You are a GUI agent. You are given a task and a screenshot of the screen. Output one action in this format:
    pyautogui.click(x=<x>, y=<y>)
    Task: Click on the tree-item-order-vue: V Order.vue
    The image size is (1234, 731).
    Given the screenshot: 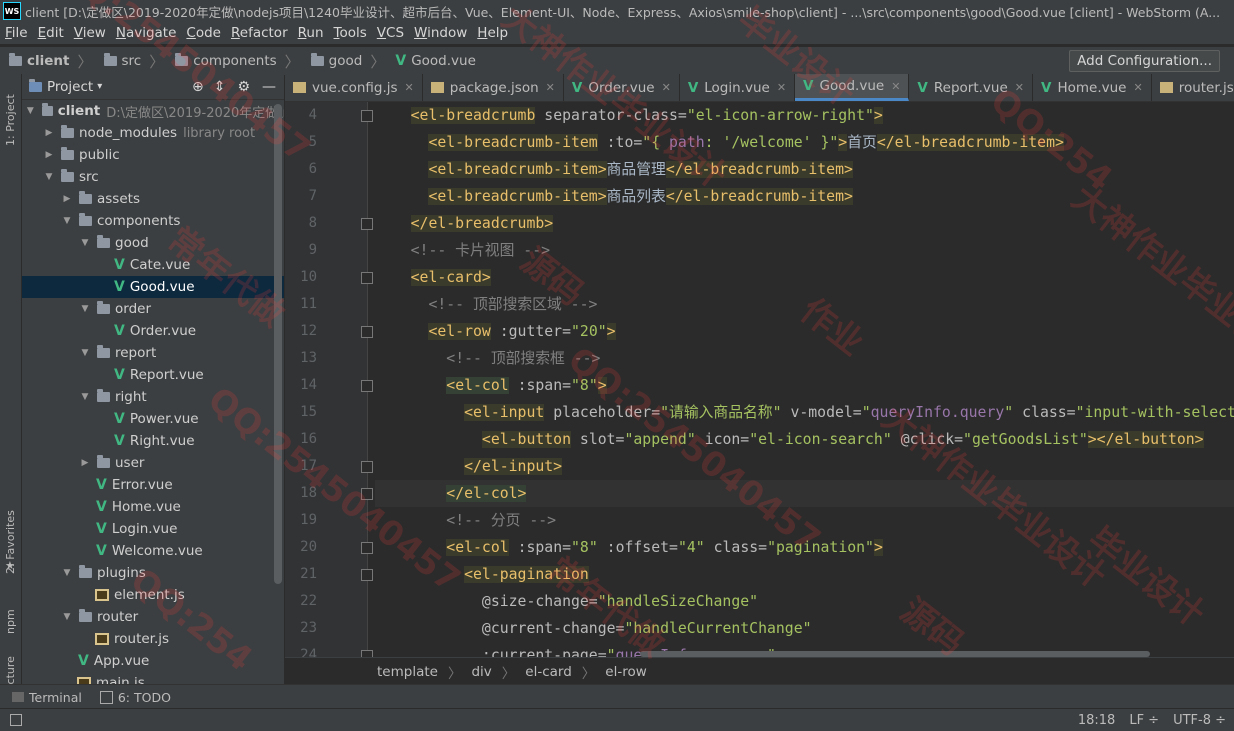 What is the action you would take?
    pyautogui.click(x=153, y=331)
    